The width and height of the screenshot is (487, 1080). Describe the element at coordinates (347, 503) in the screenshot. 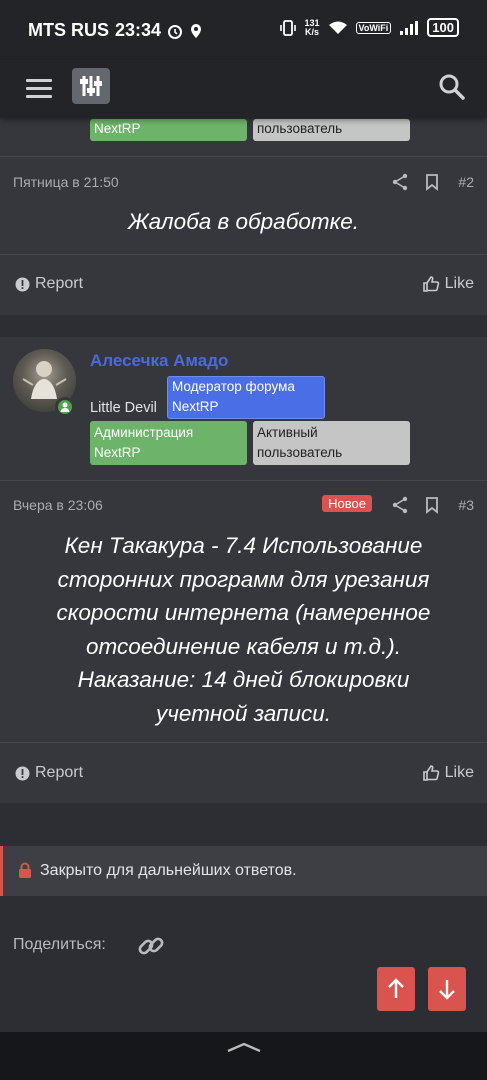

I see `new-badge: Новое` at that location.